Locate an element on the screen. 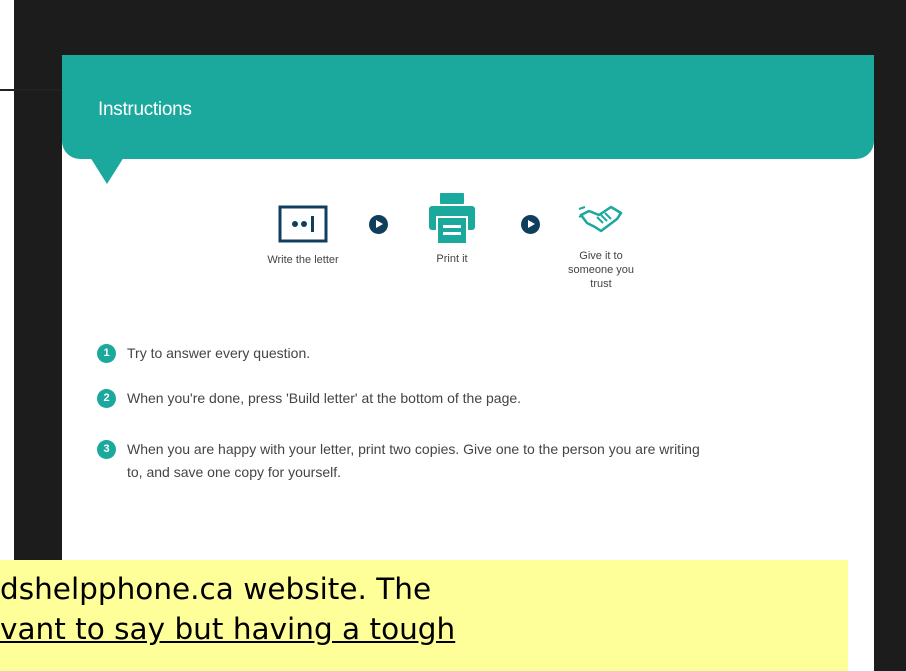 This screenshot has height=671, width=906. step-print: Print it is located at coordinates (452, 229).